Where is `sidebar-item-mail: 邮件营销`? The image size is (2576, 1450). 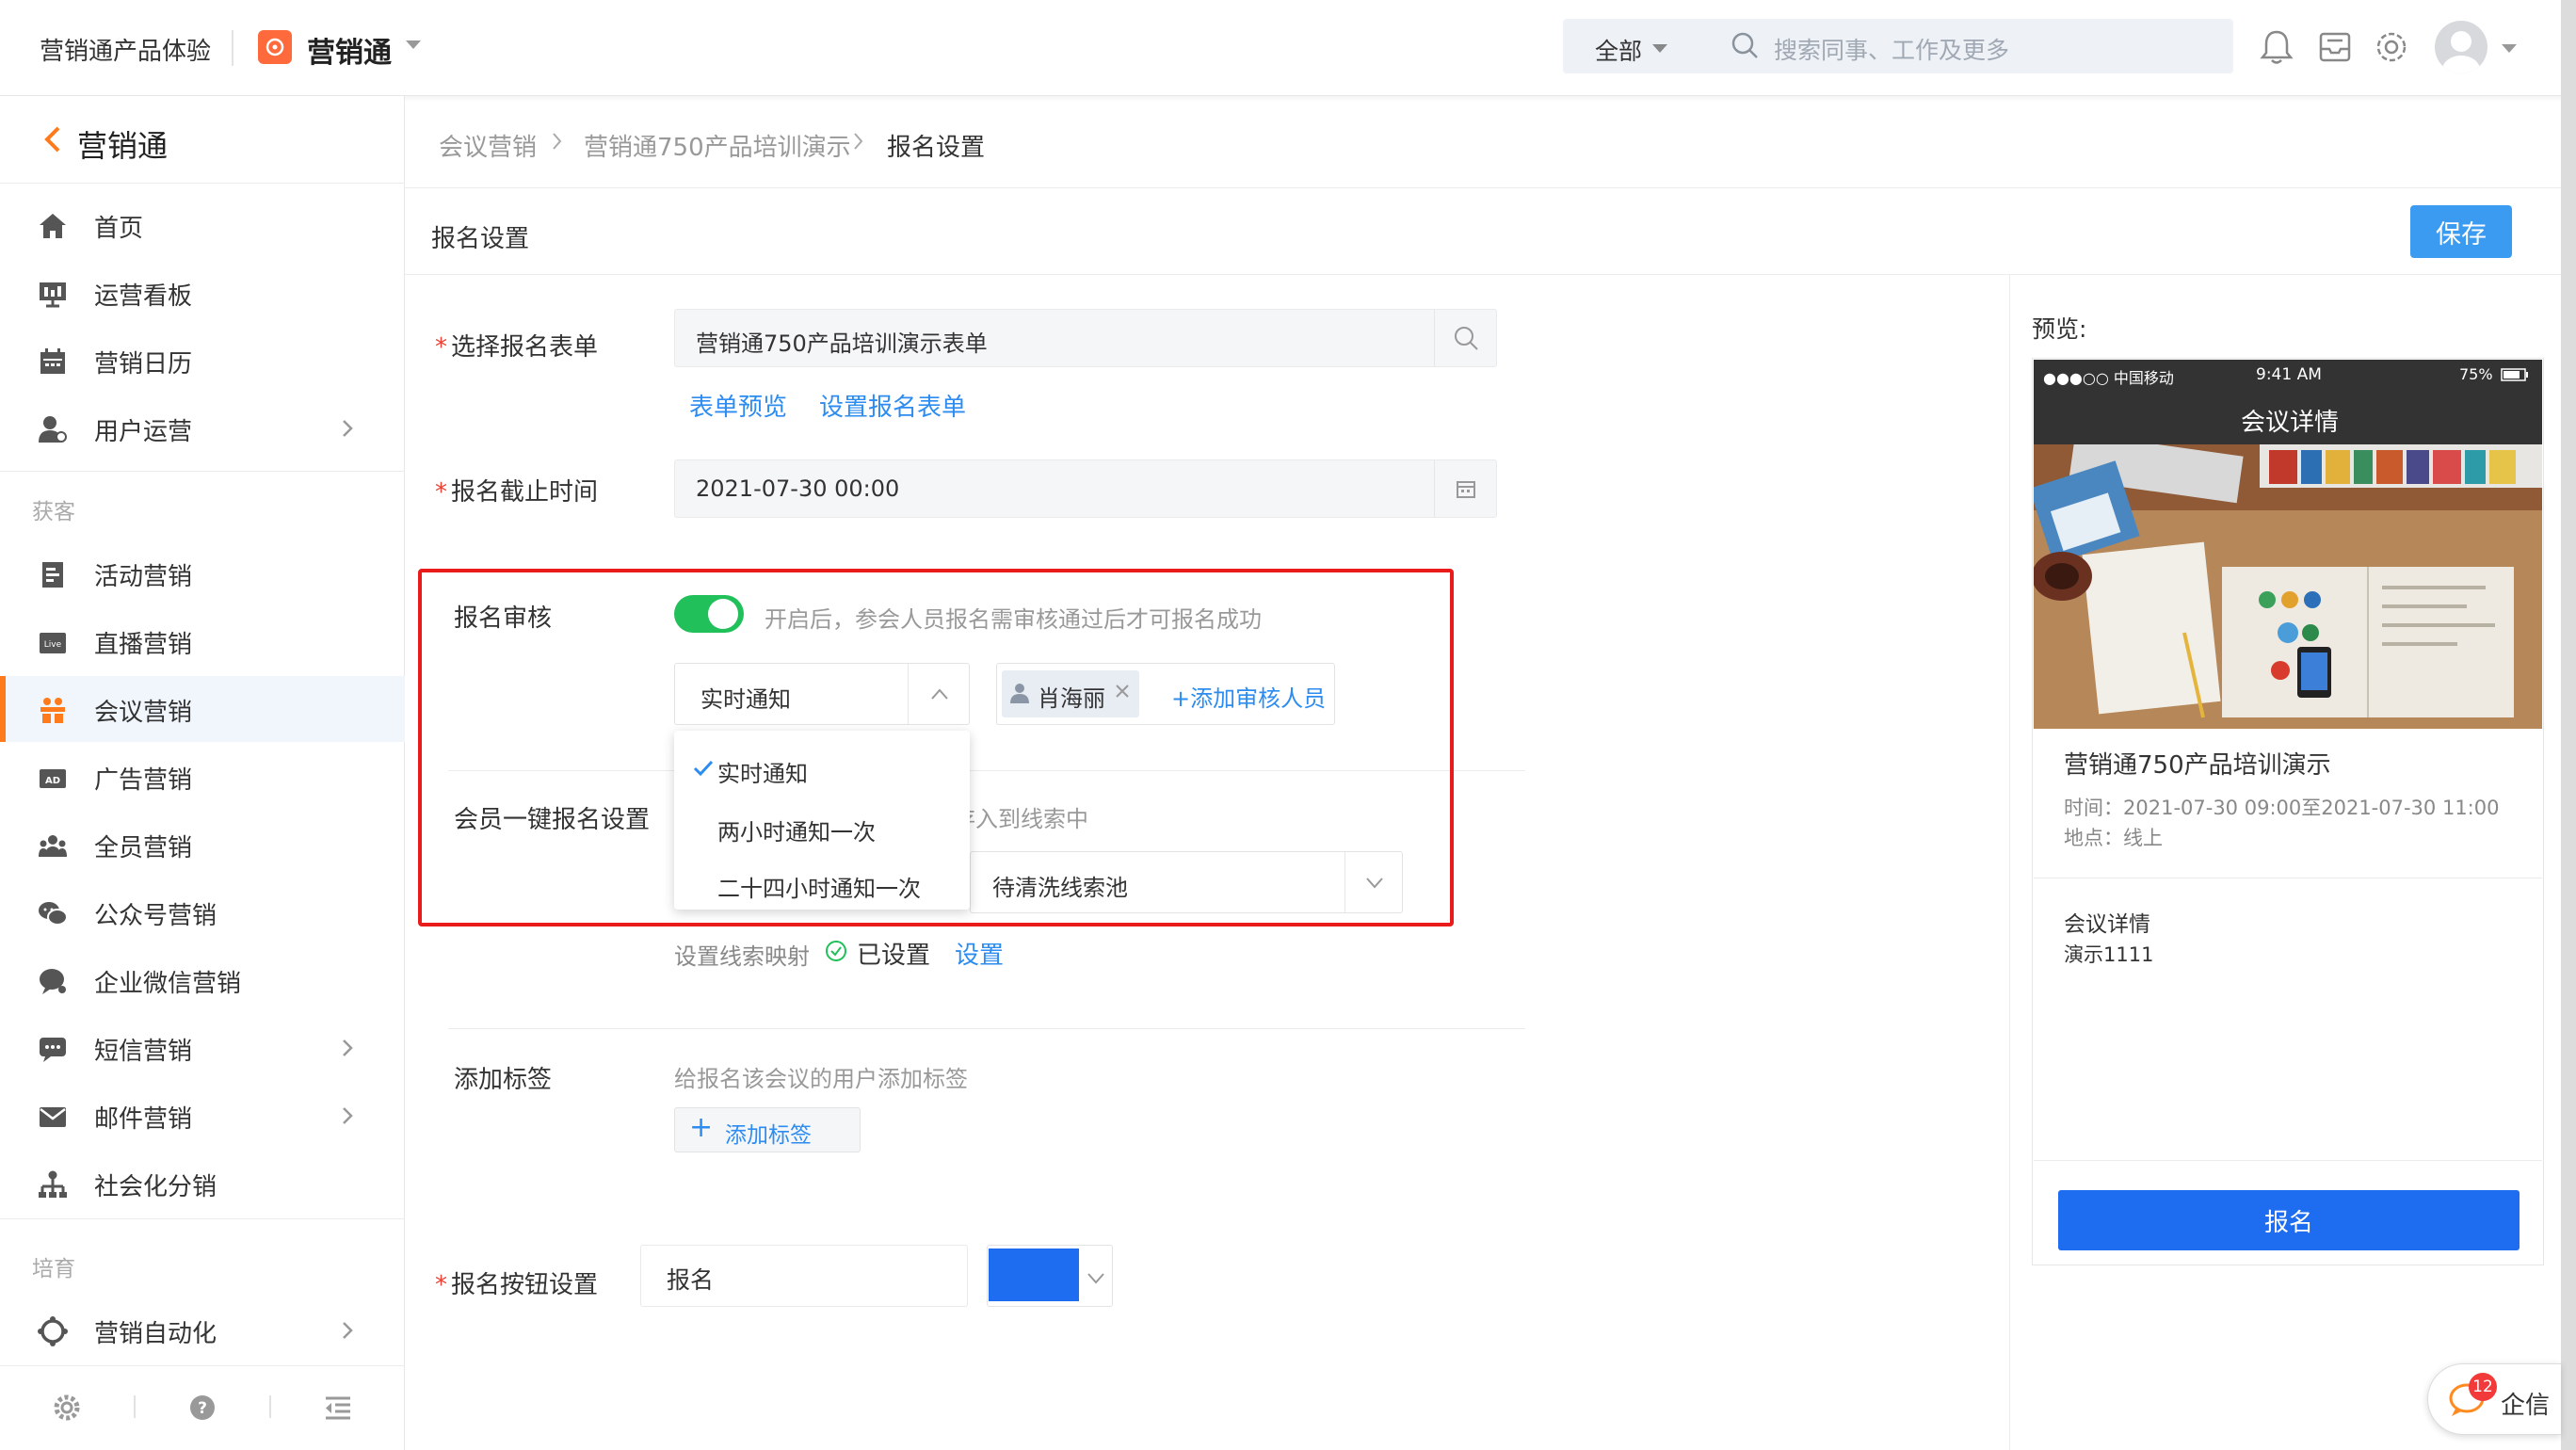
sidebar-item-mail: 邮件营销 is located at coordinates (202, 1116).